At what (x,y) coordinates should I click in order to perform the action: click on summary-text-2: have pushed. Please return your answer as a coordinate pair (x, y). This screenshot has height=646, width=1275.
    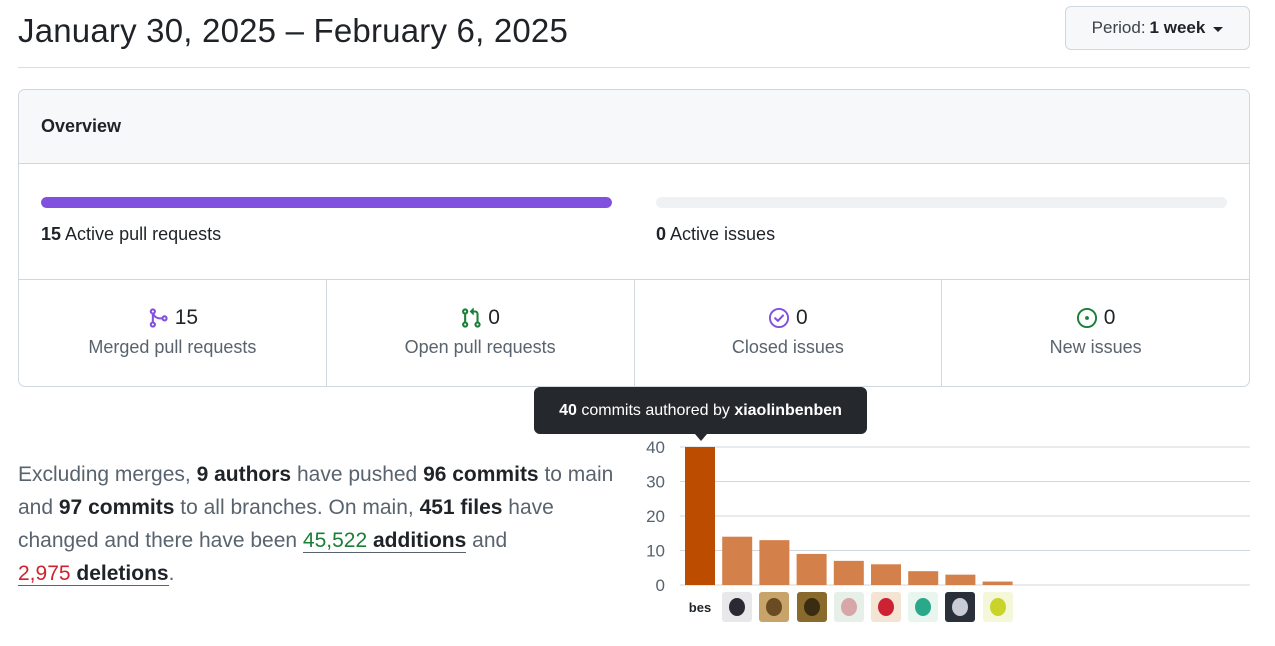
    Looking at the image, I should click on (357, 474).